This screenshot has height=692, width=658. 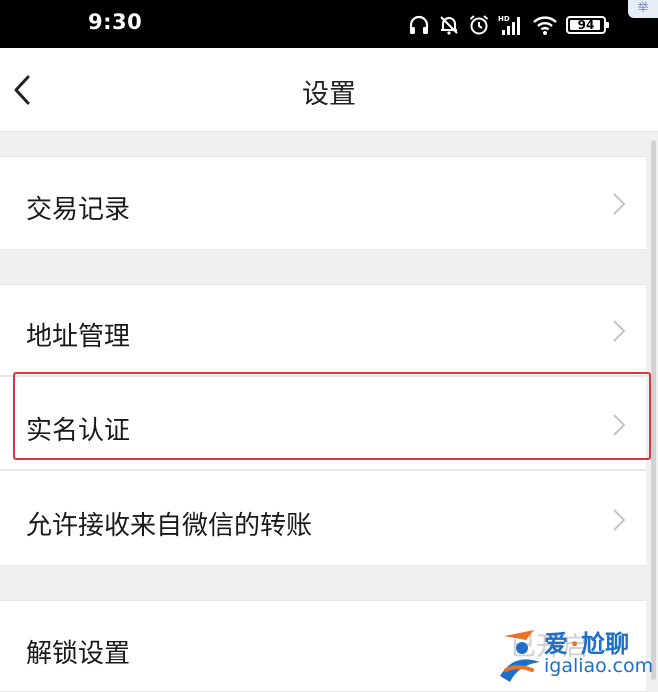 What do you see at coordinates (323, 330) in the screenshot?
I see `settings-item-address-management: 地址管理` at bounding box center [323, 330].